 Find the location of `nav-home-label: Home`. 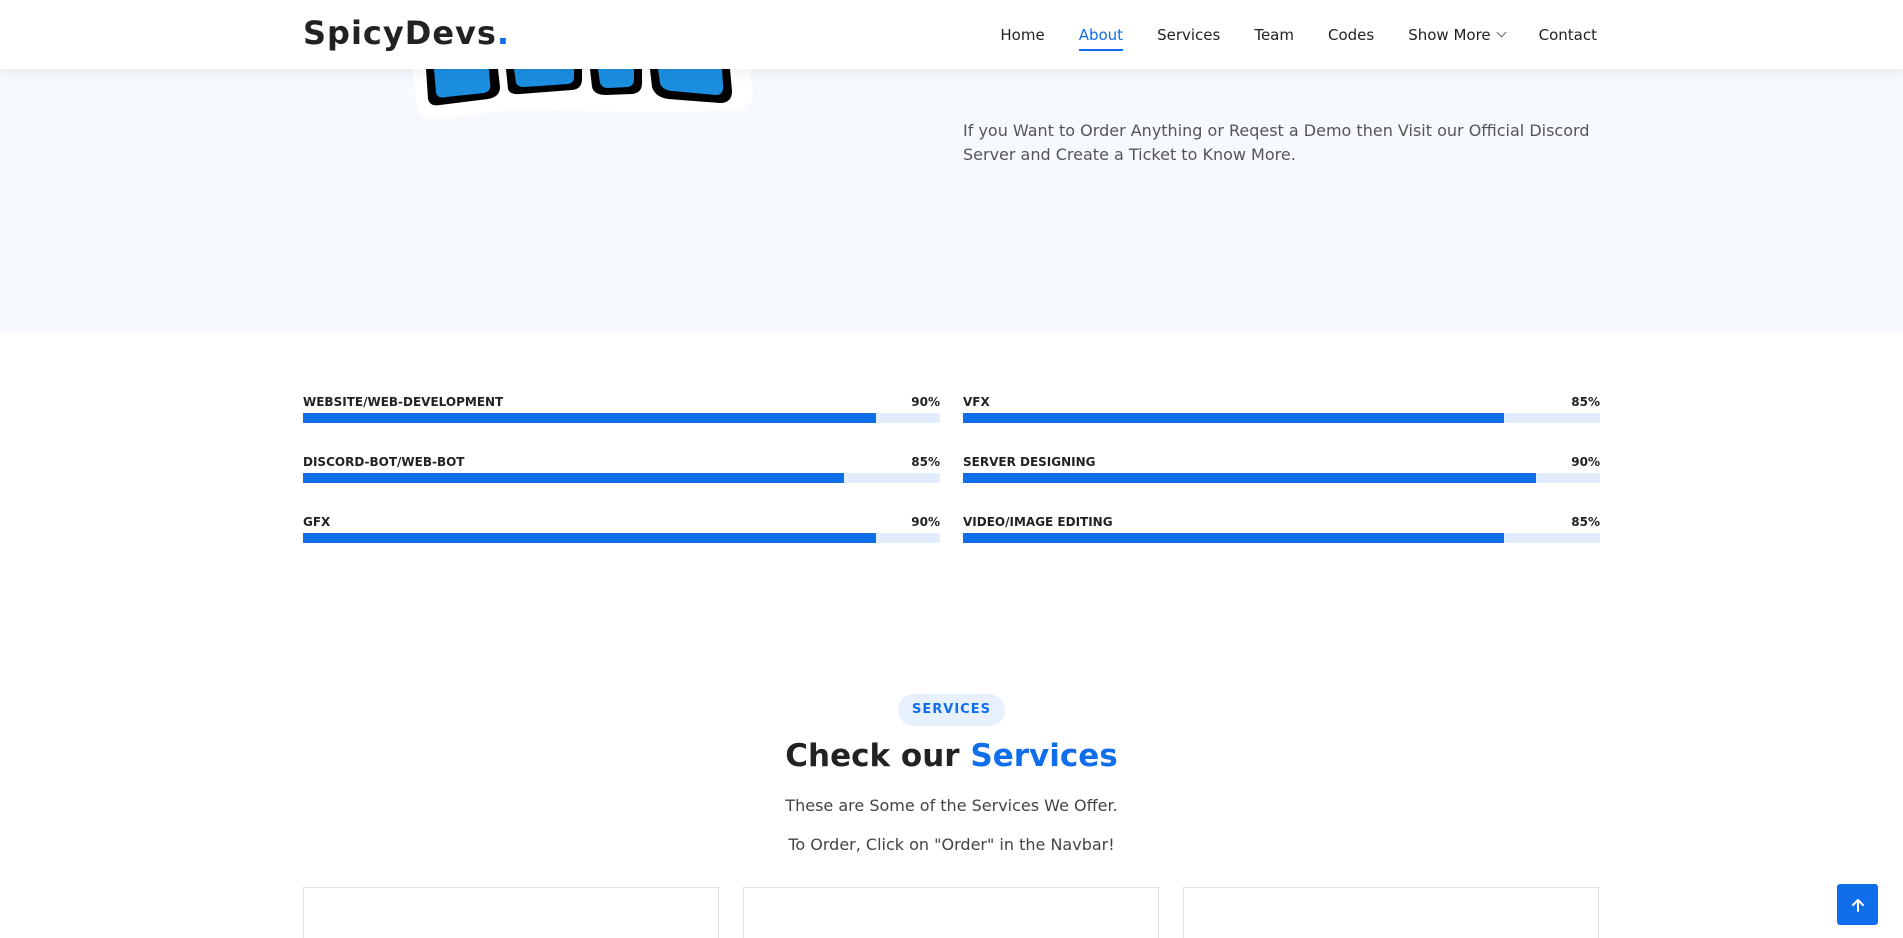

nav-home-label: Home is located at coordinates (1022, 34).